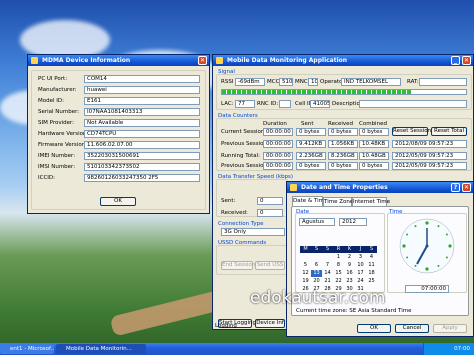 This screenshot has height=355, width=474. I want to click on calendar-day: 25, so click(371, 281).